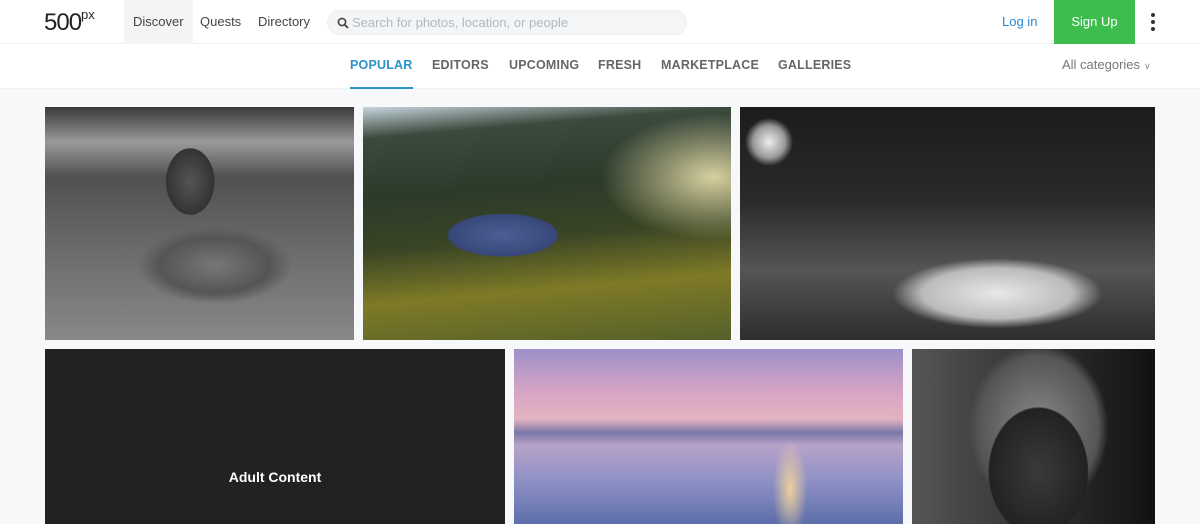 The width and height of the screenshot is (1200, 524). I want to click on nav-discover: Discover, so click(158, 22).